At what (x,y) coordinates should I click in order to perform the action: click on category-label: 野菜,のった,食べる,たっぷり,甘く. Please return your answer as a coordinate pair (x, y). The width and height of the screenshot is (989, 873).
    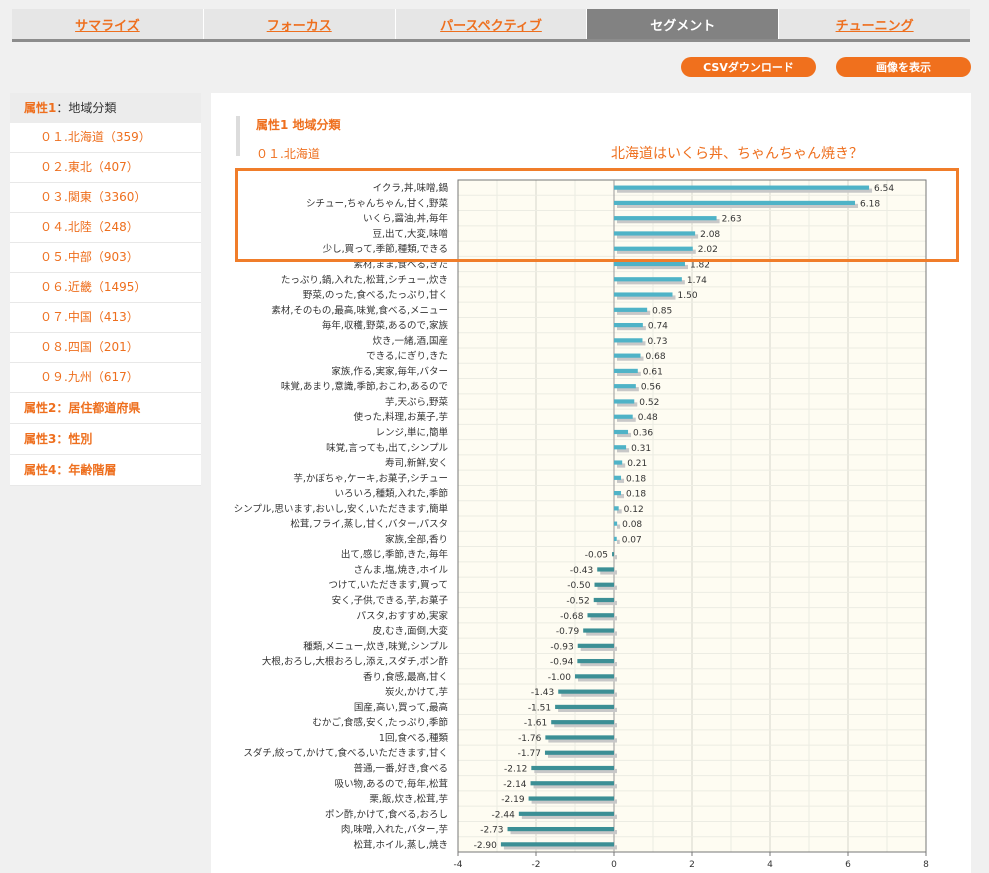
    Looking at the image, I should click on (375, 295).